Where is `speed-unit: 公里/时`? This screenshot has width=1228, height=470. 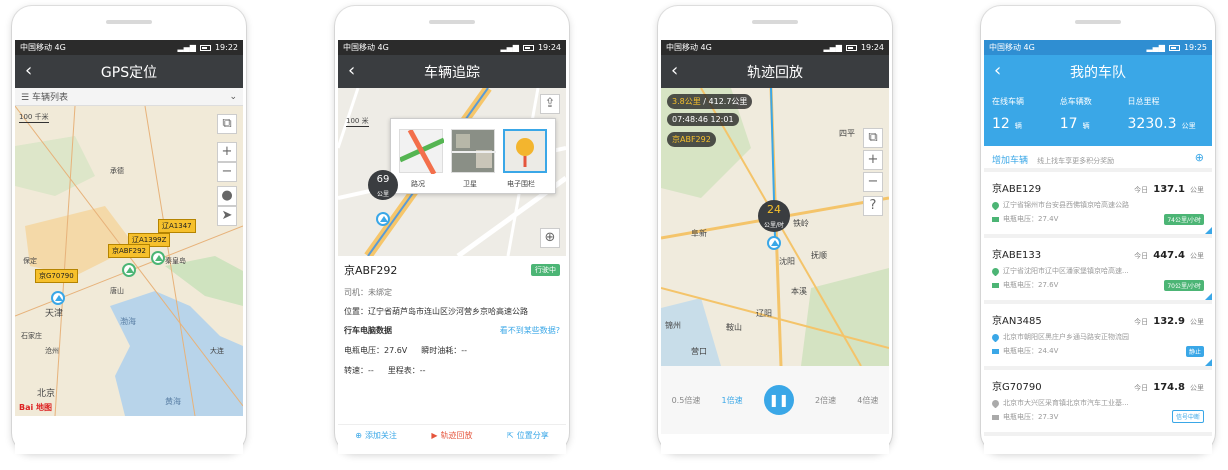 speed-unit: 公里/时 is located at coordinates (774, 225).